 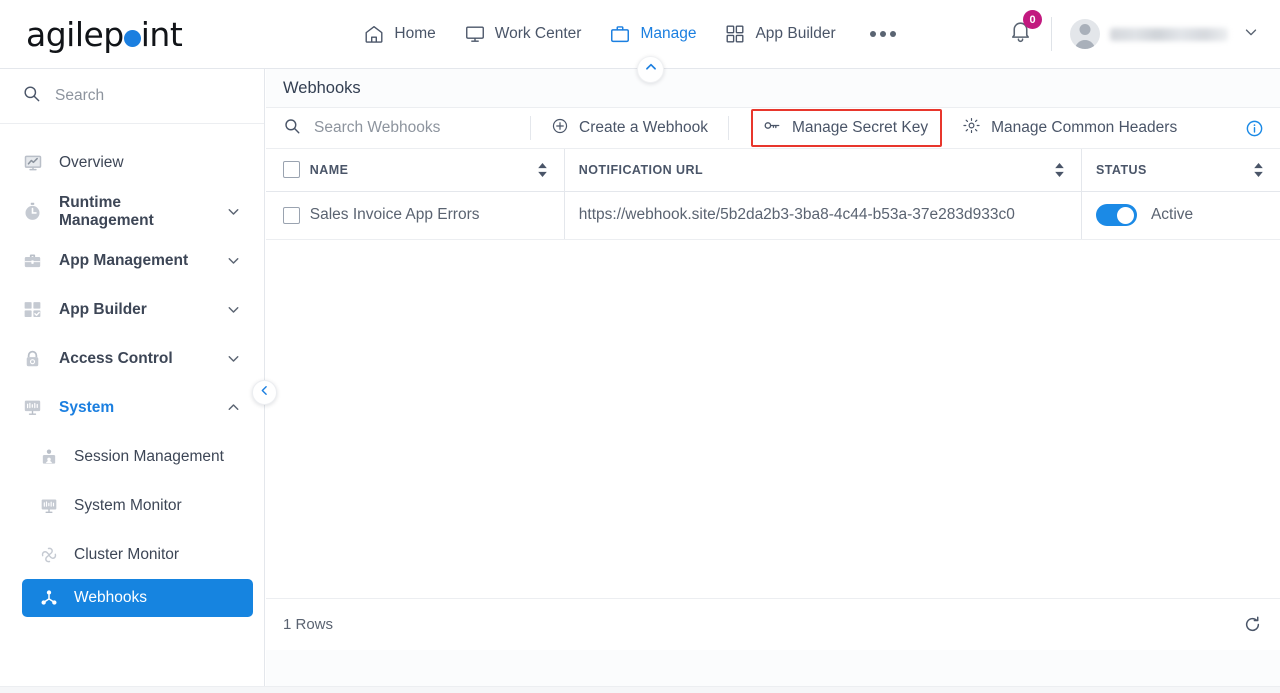 I want to click on select-all-header, so click(x=288, y=170).